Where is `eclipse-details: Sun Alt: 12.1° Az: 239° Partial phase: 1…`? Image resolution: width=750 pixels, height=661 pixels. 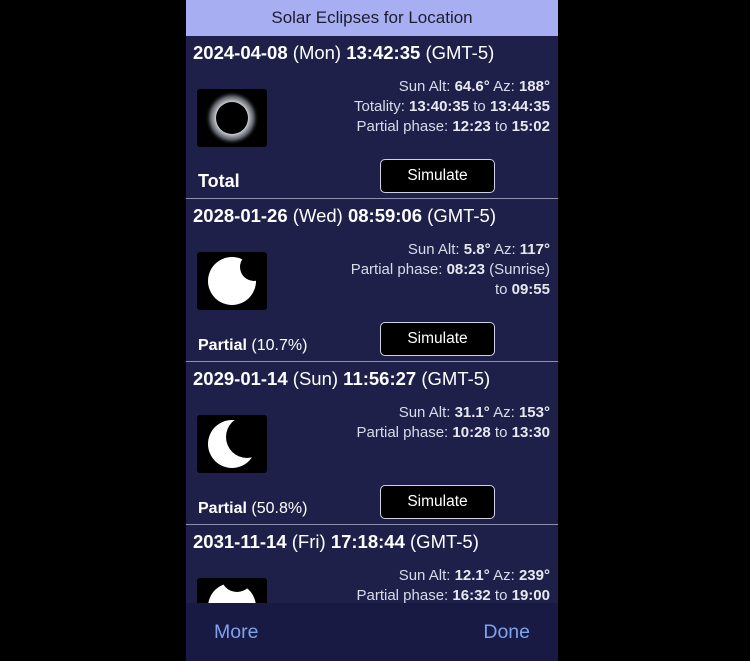
eclipse-details: Sun Alt: 12.1° Az: 239° Partial phase: 1… is located at coordinates (454, 584).